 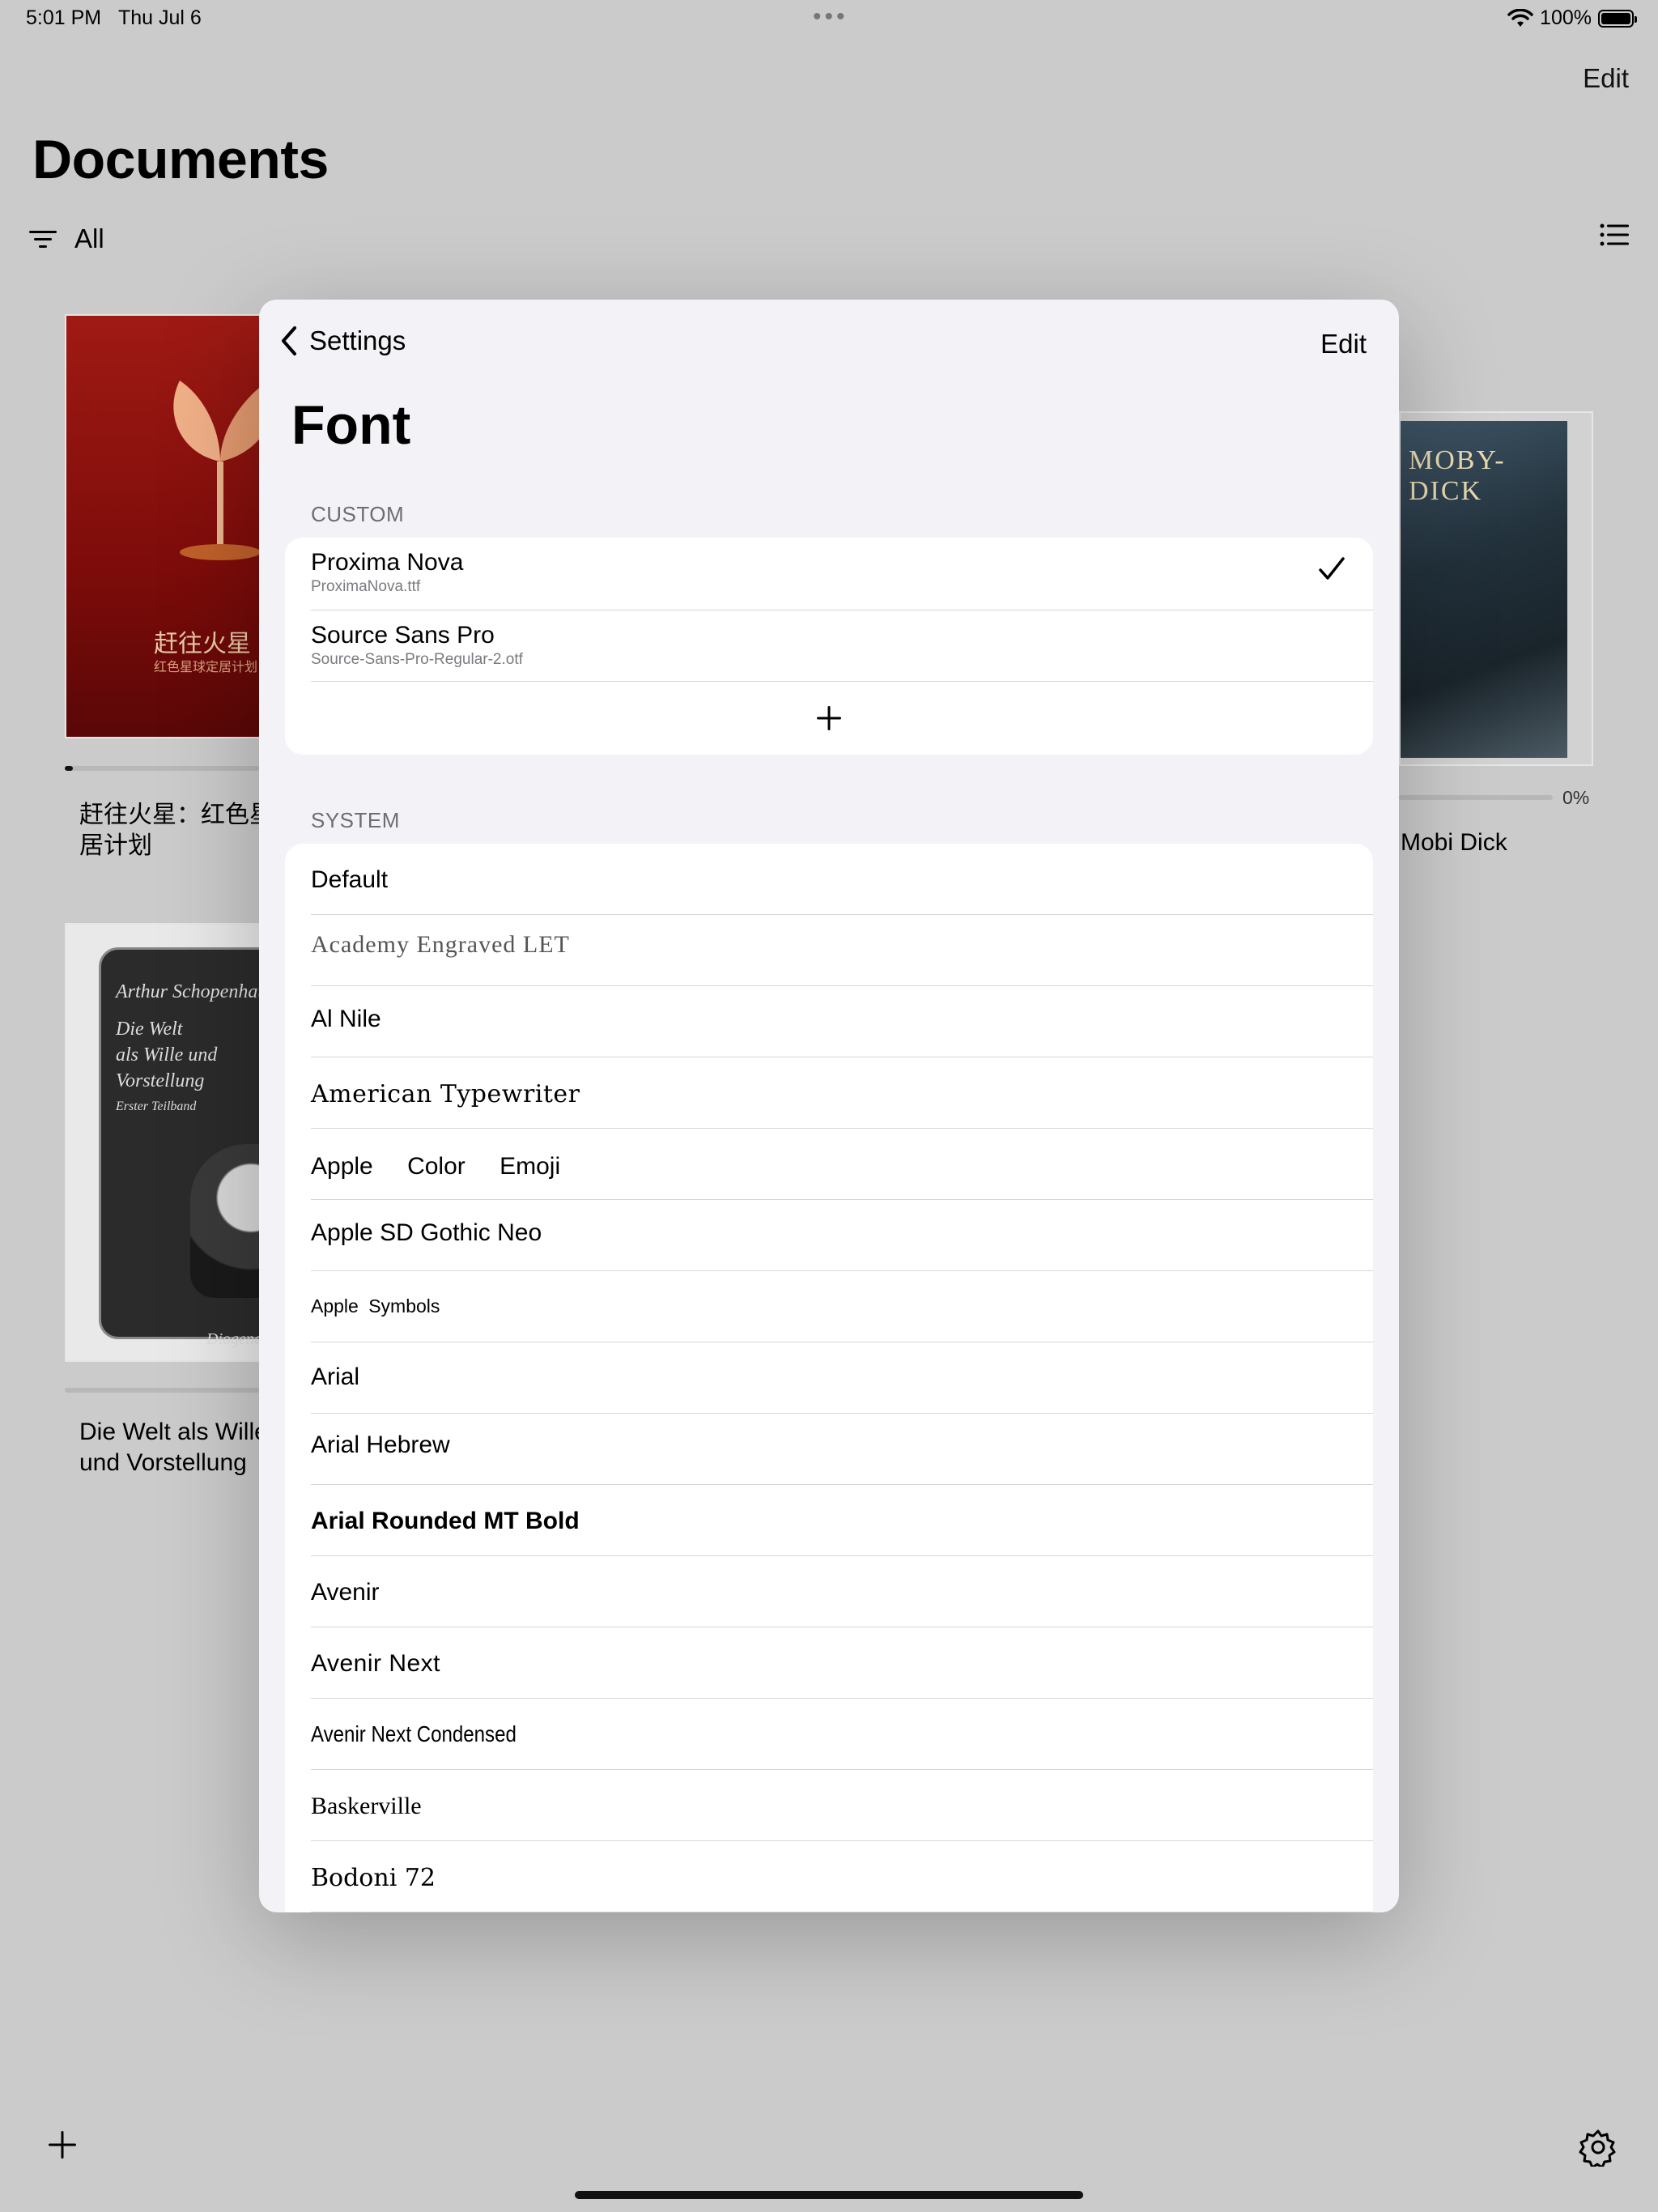 I want to click on status-time: 5:01 PM Thu Jul 6, so click(x=114, y=18).